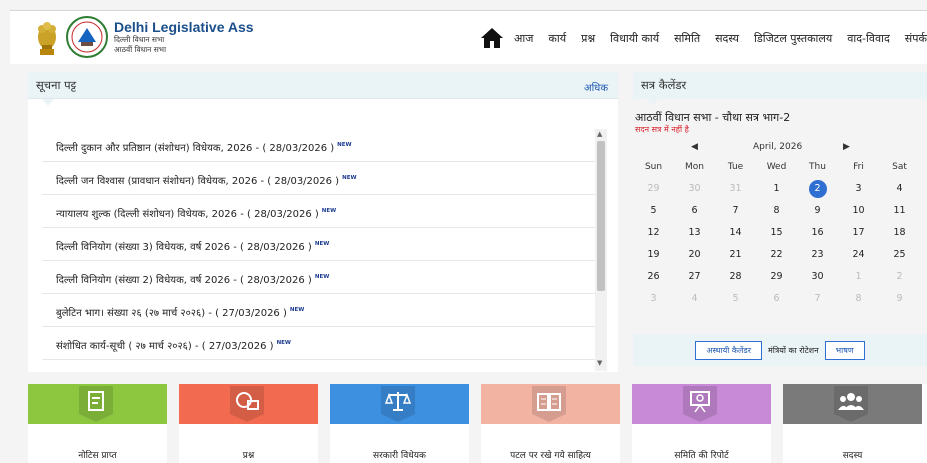 The height and width of the screenshot is (463, 927). Describe the element at coordinates (776, 255) in the screenshot. I see `calendar-day: 22` at that location.